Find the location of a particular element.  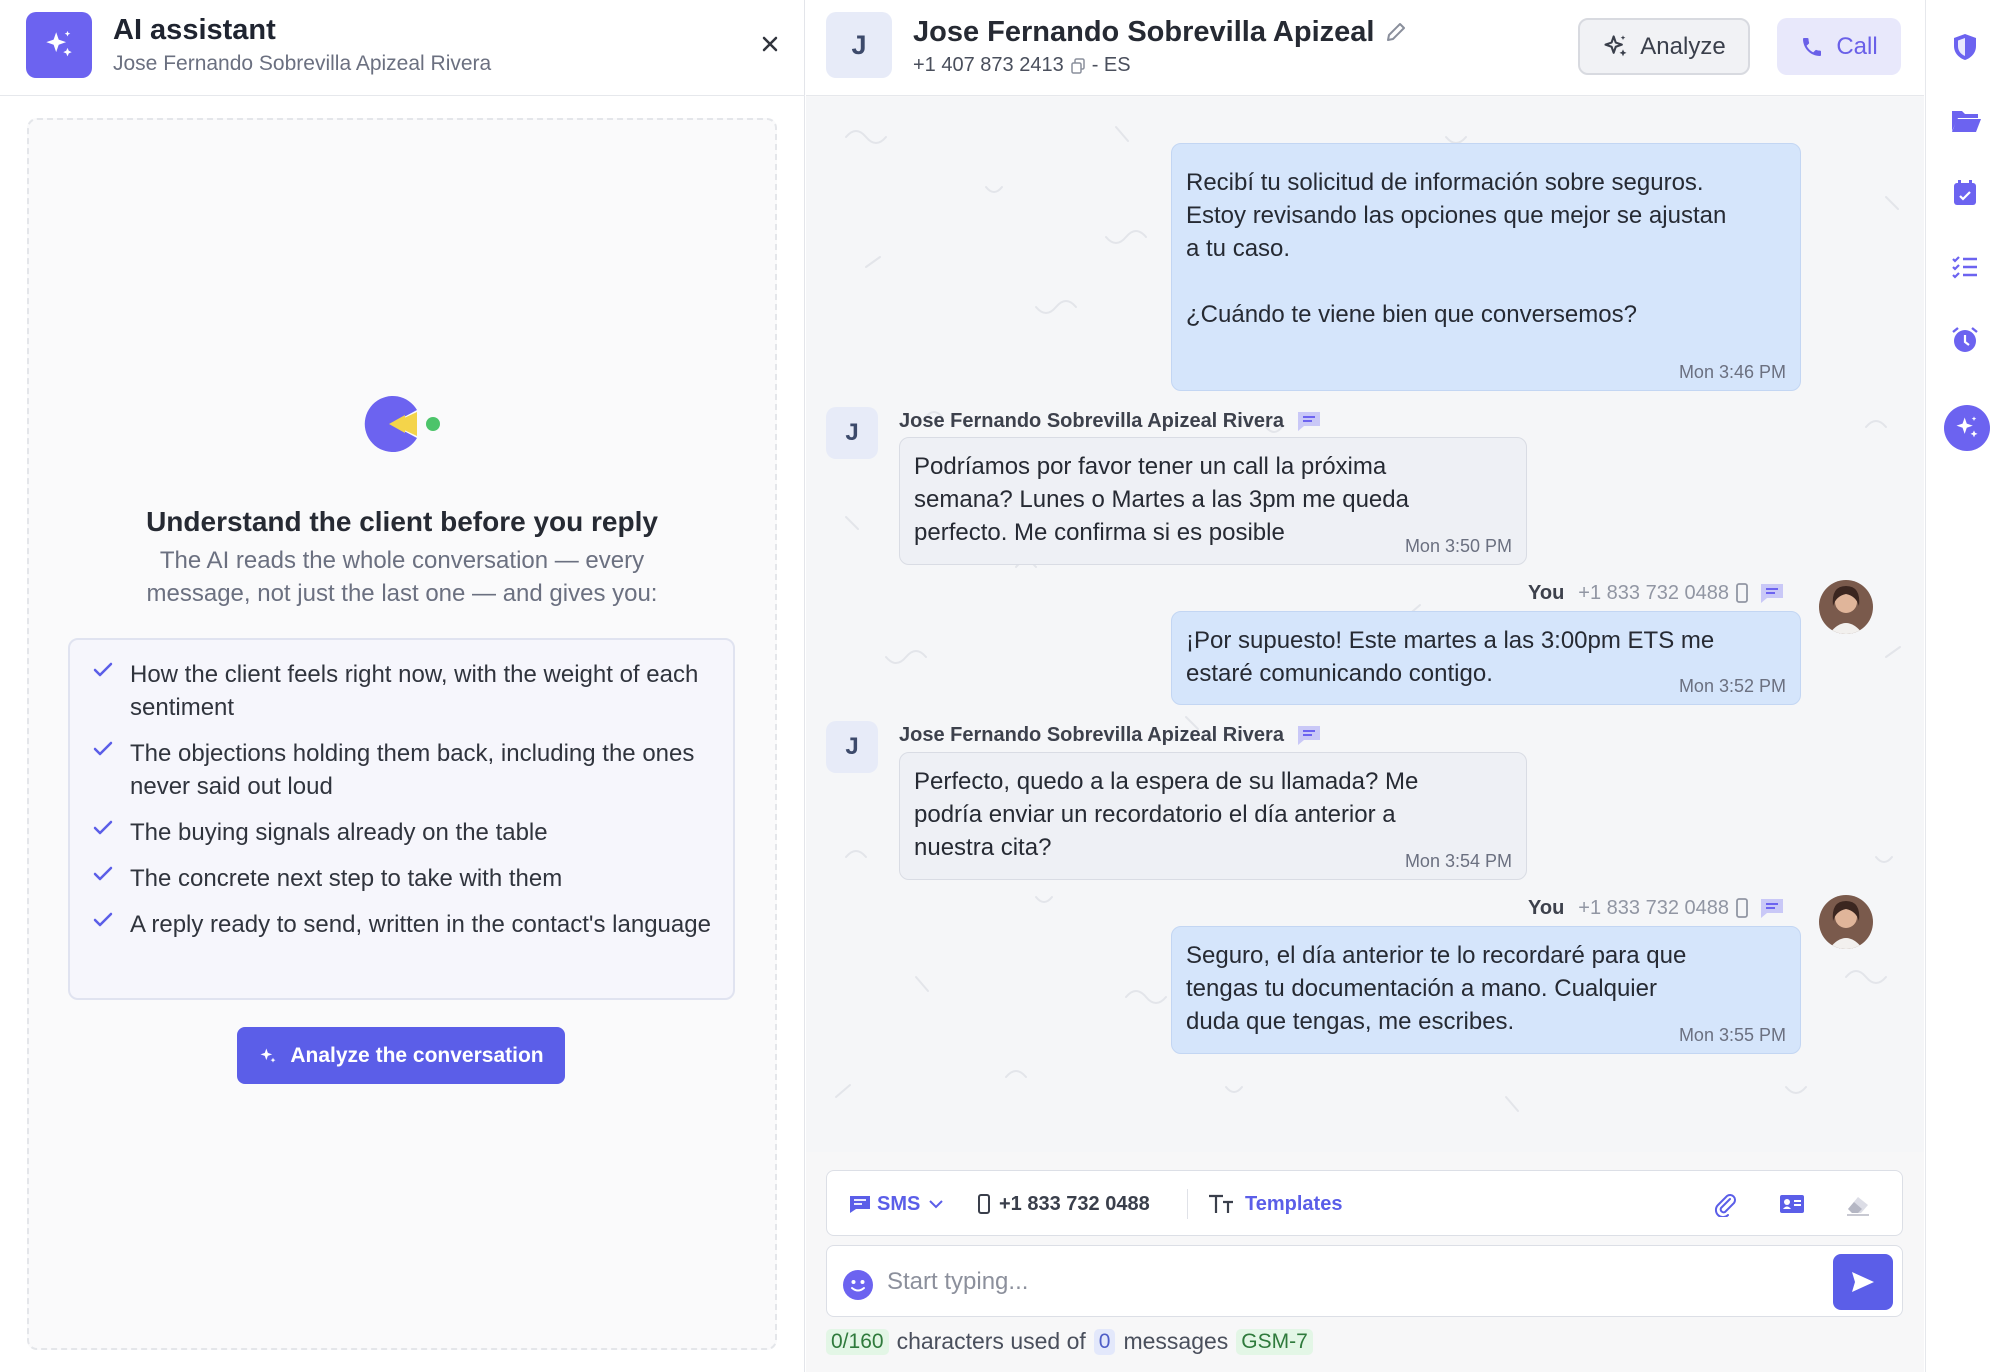

message-timestamp: Mon 3:50 PM is located at coordinates (1458, 546).